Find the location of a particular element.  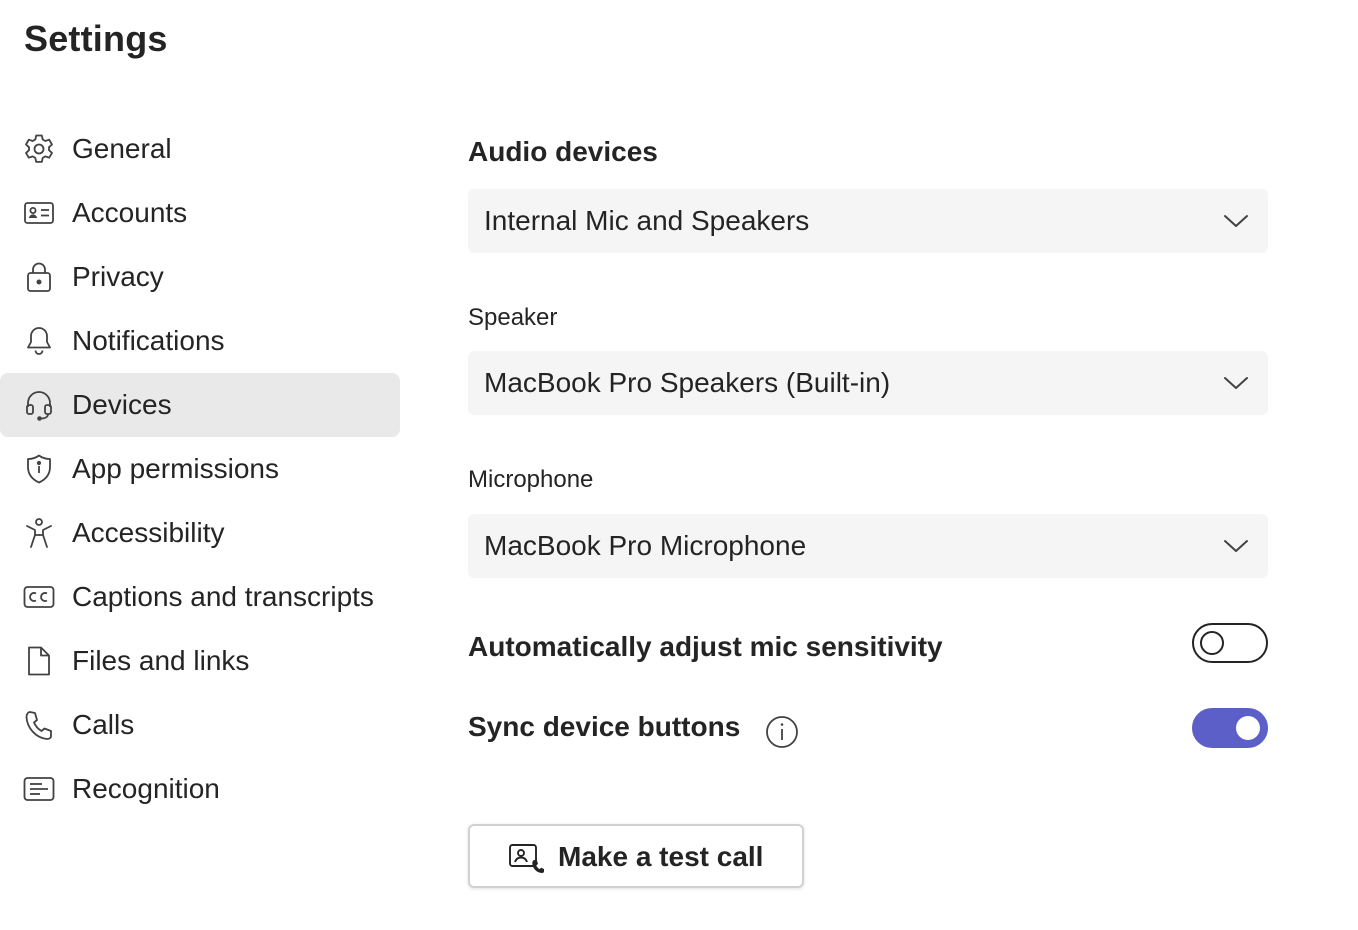

make-test-call-button: Make a test call is located at coordinates (636, 856).